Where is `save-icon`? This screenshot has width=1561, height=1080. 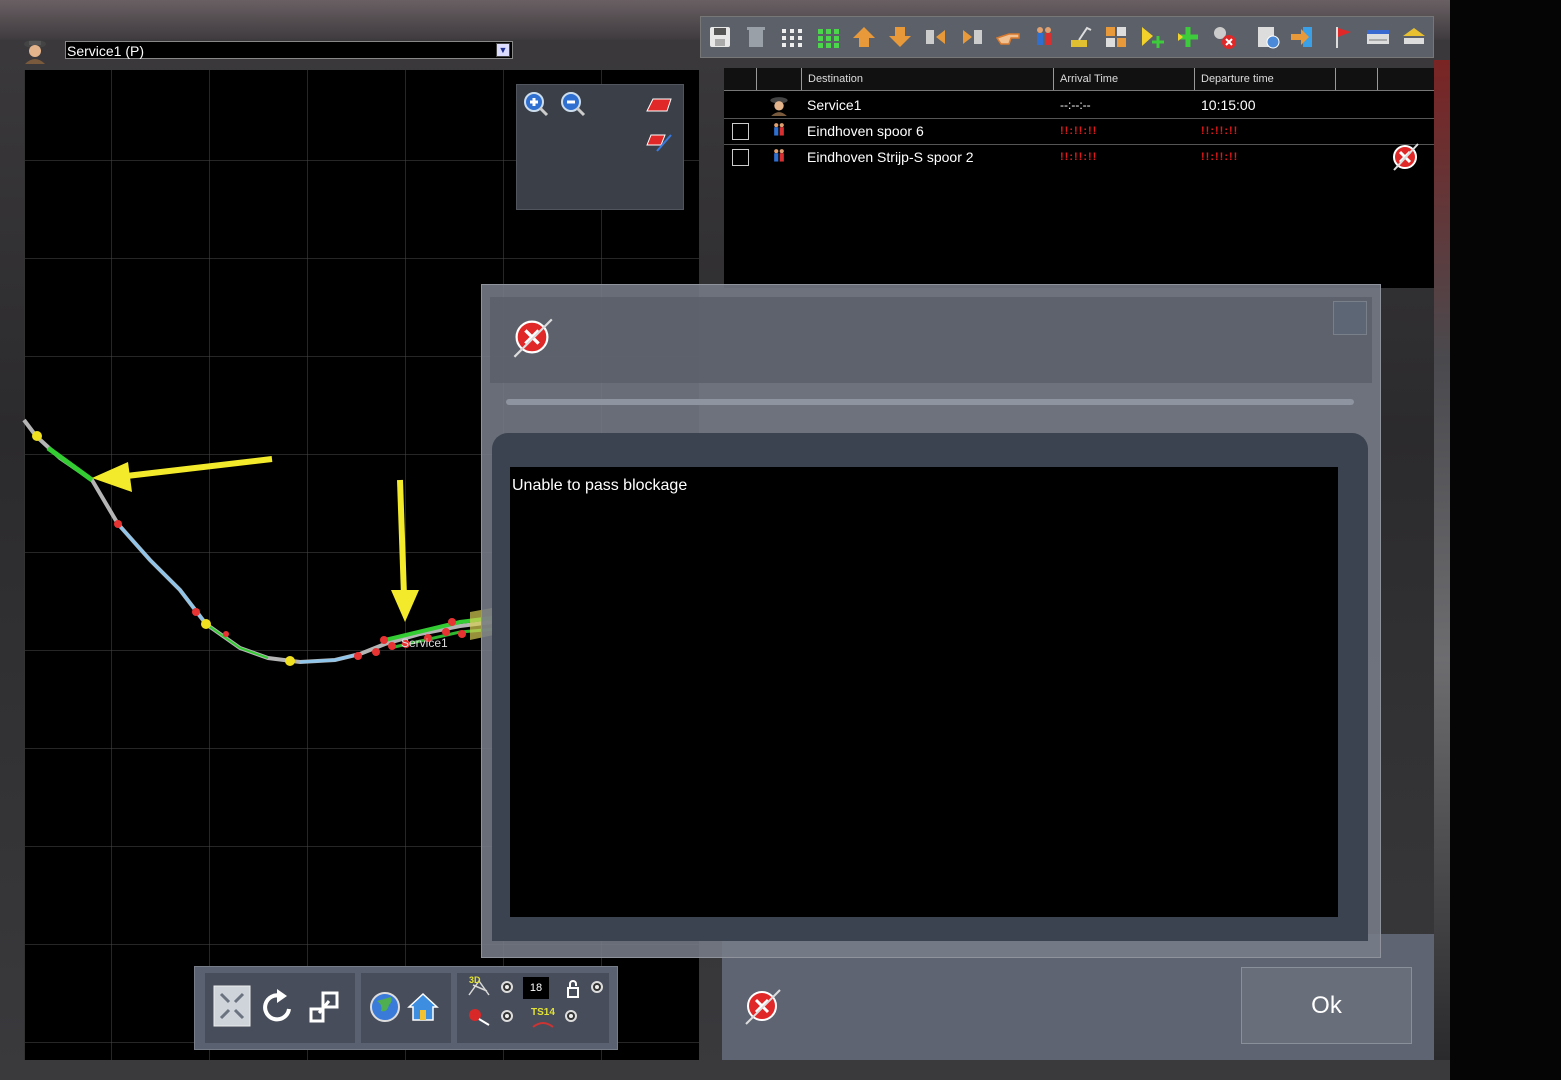 save-icon is located at coordinates (720, 37).